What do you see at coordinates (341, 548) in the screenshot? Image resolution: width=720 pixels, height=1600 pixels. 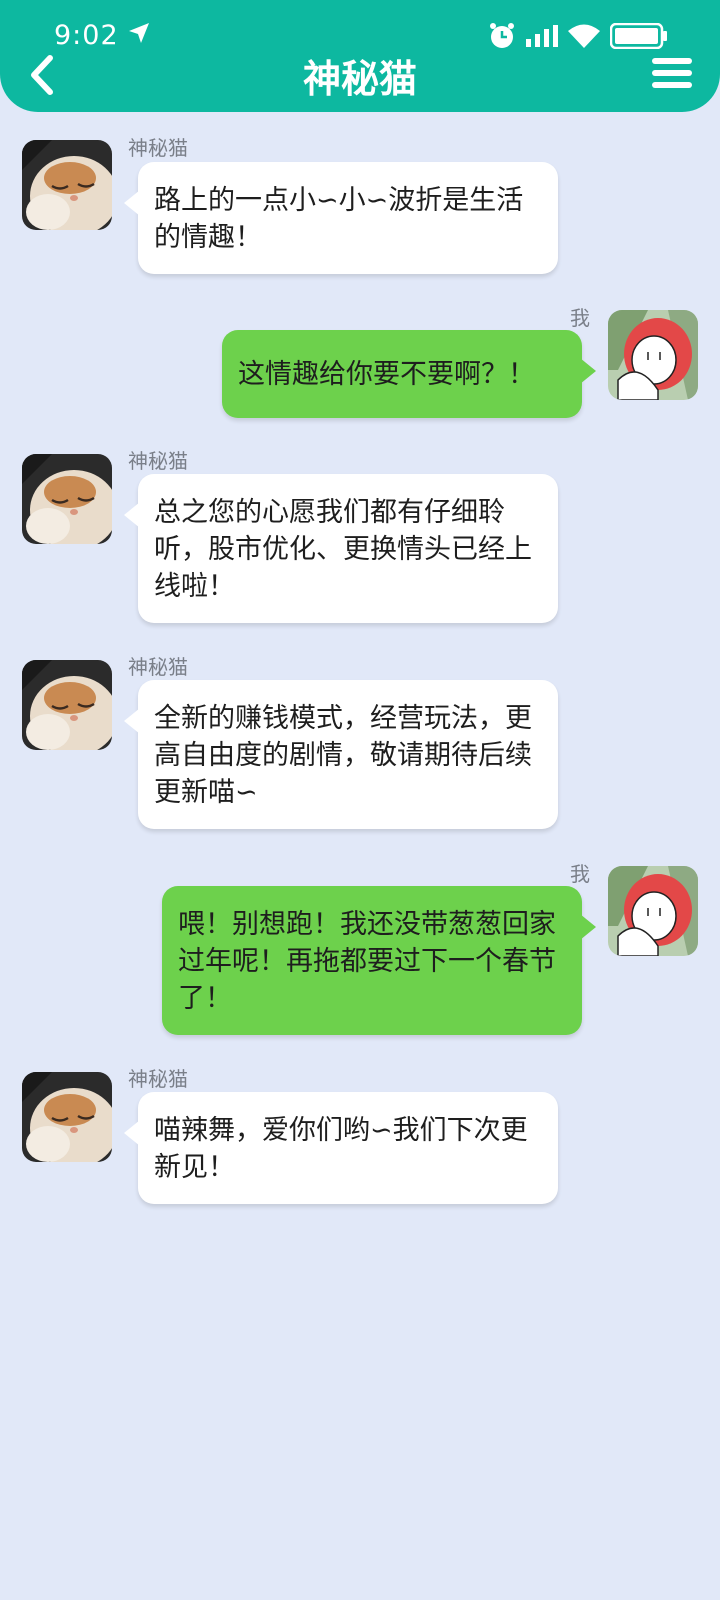 I see `message-bubble: 总之您的心愿我们都有仔细聆听，股市优化、更换情头已经上线啦！` at bounding box center [341, 548].